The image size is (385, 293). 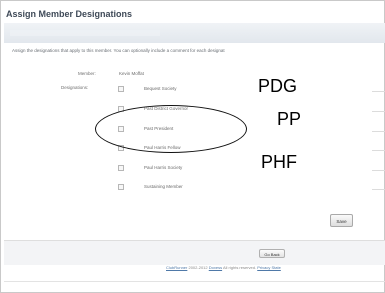 What do you see at coordinates (198, 267) in the screenshot?
I see `copyright-years: 2002-2012` at bounding box center [198, 267].